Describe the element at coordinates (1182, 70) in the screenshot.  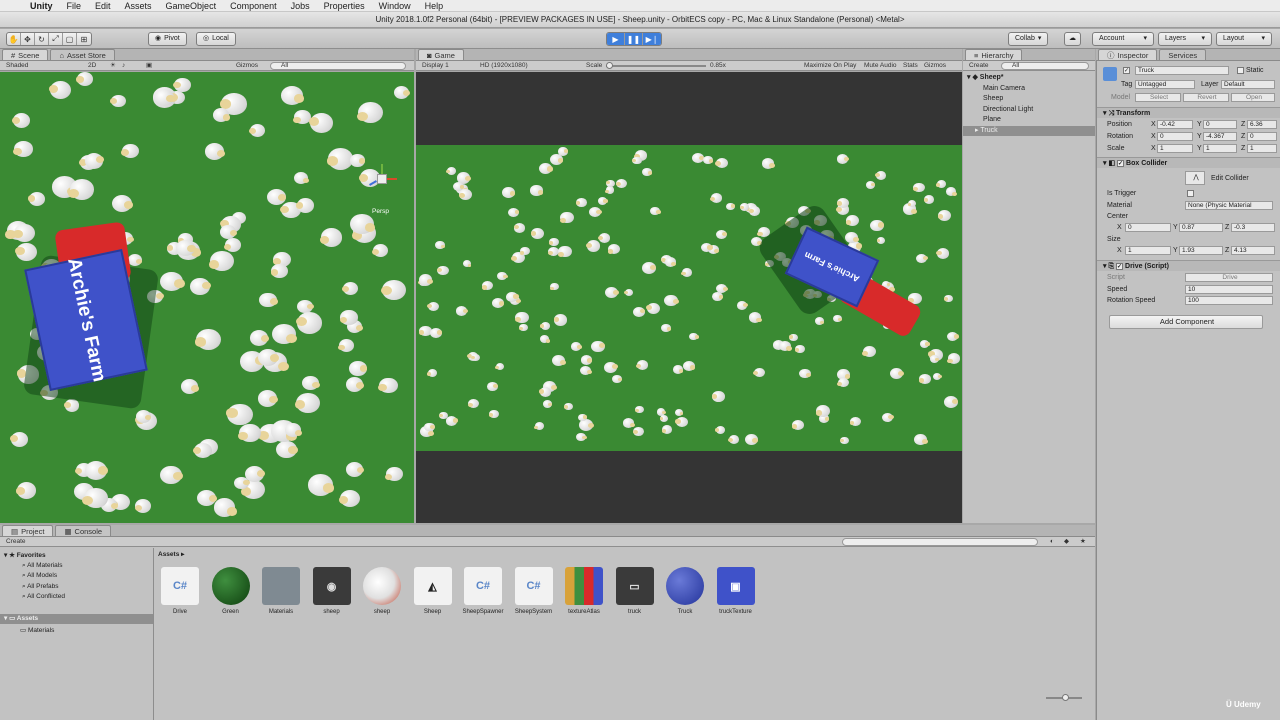
I see `object-name-field: Truck` at that location.